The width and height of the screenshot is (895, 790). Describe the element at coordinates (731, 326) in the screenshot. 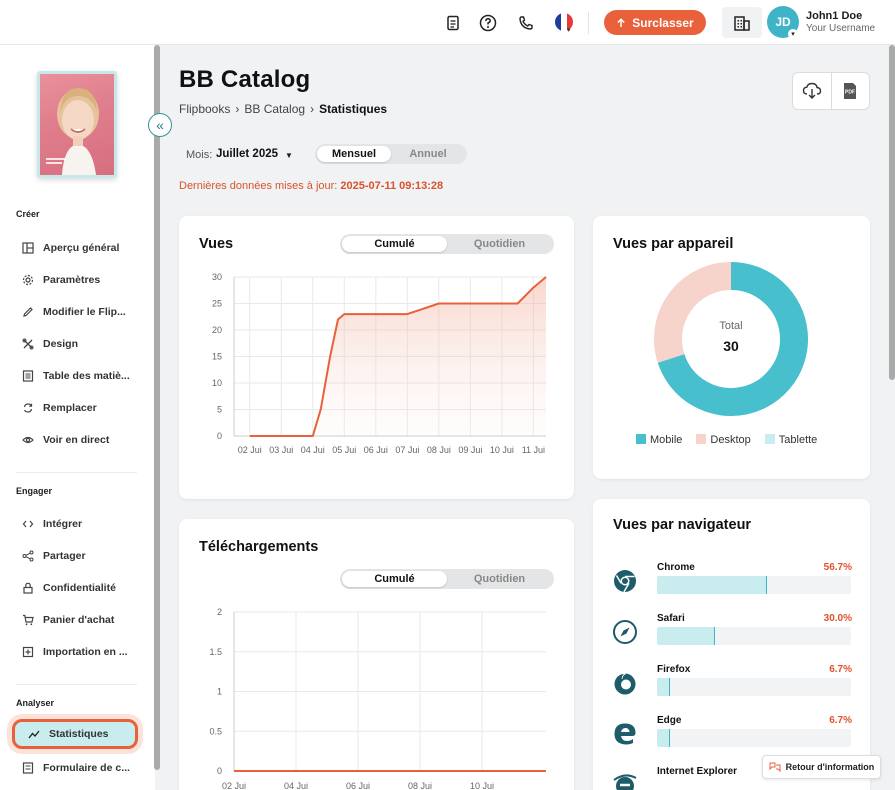

I see `donut-total-label: Total` at that location.